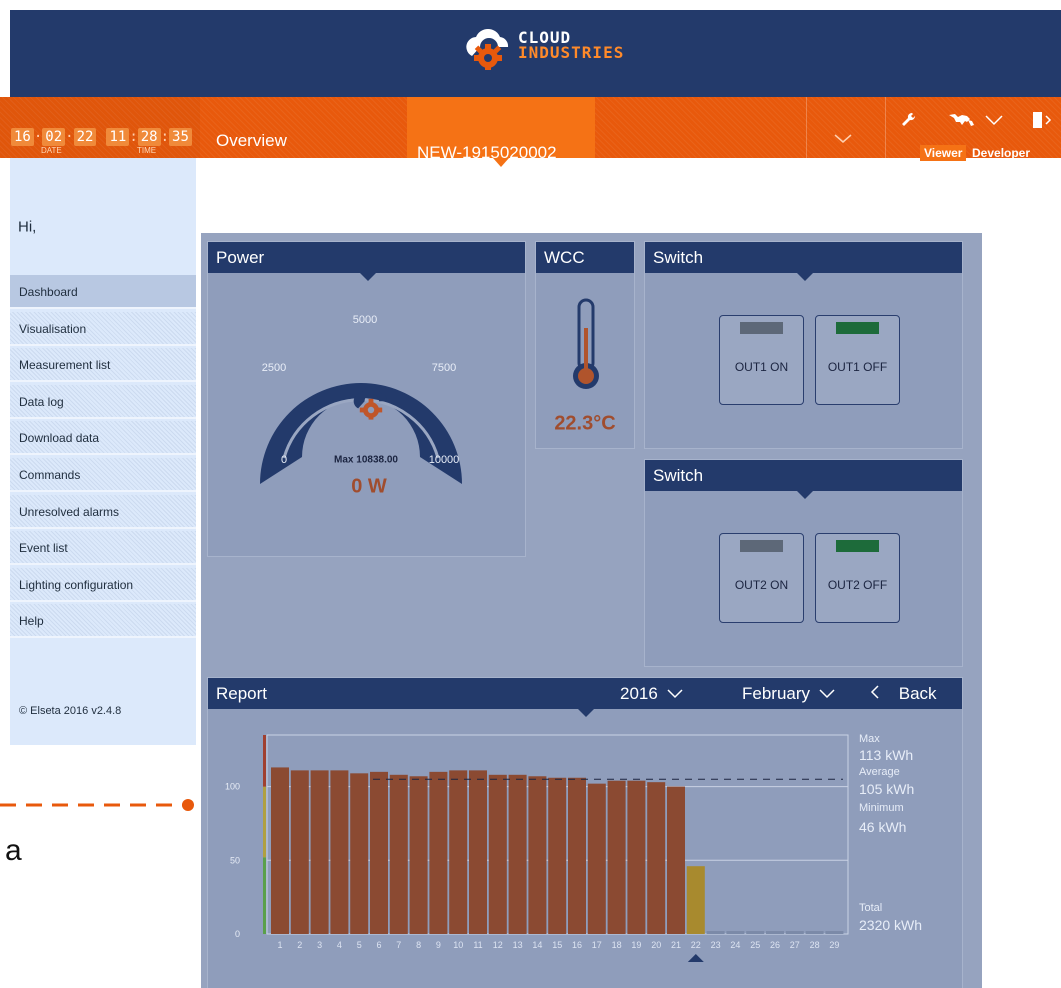 The width and height of the screenshot is (1061, 988). Describe the element at coordinates (857, 328) in the screenshot. I see `out1-off-indicator` at that location.